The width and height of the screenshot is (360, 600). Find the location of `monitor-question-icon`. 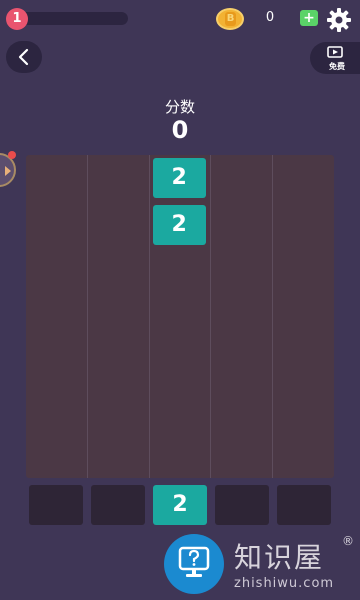

monitor-question-icon is located at coordinates (194, 561).